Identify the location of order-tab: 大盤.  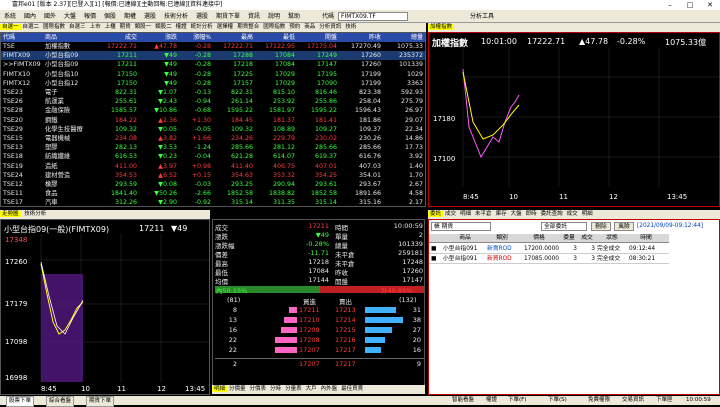
(516, 214).